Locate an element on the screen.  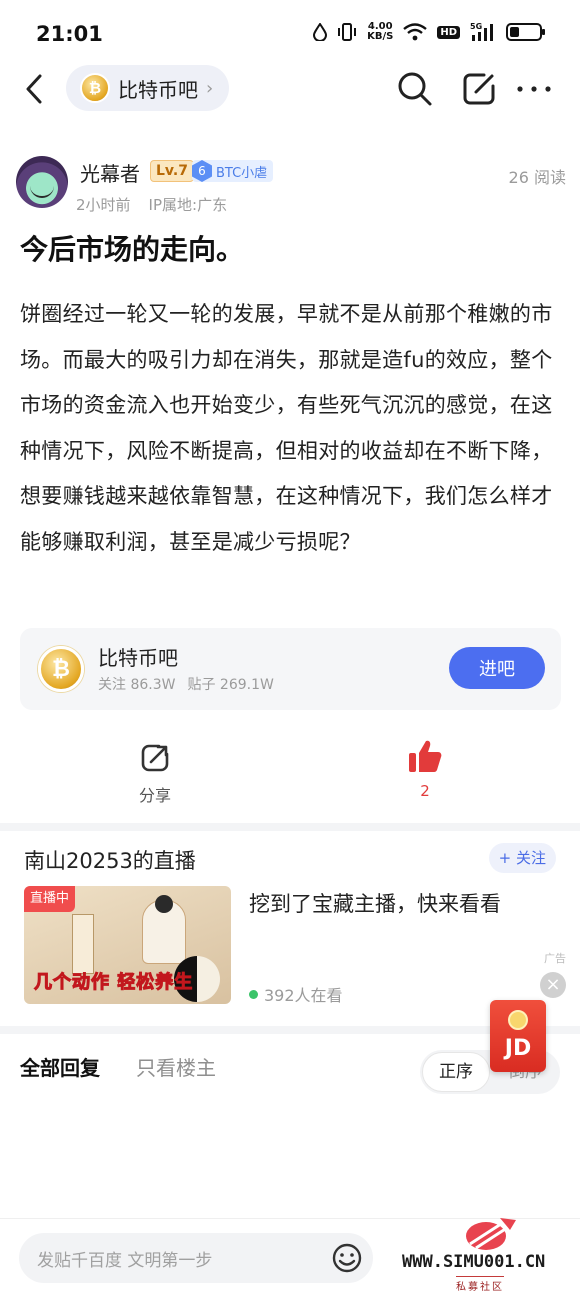
share-icon is located at coordinates (155, 758).